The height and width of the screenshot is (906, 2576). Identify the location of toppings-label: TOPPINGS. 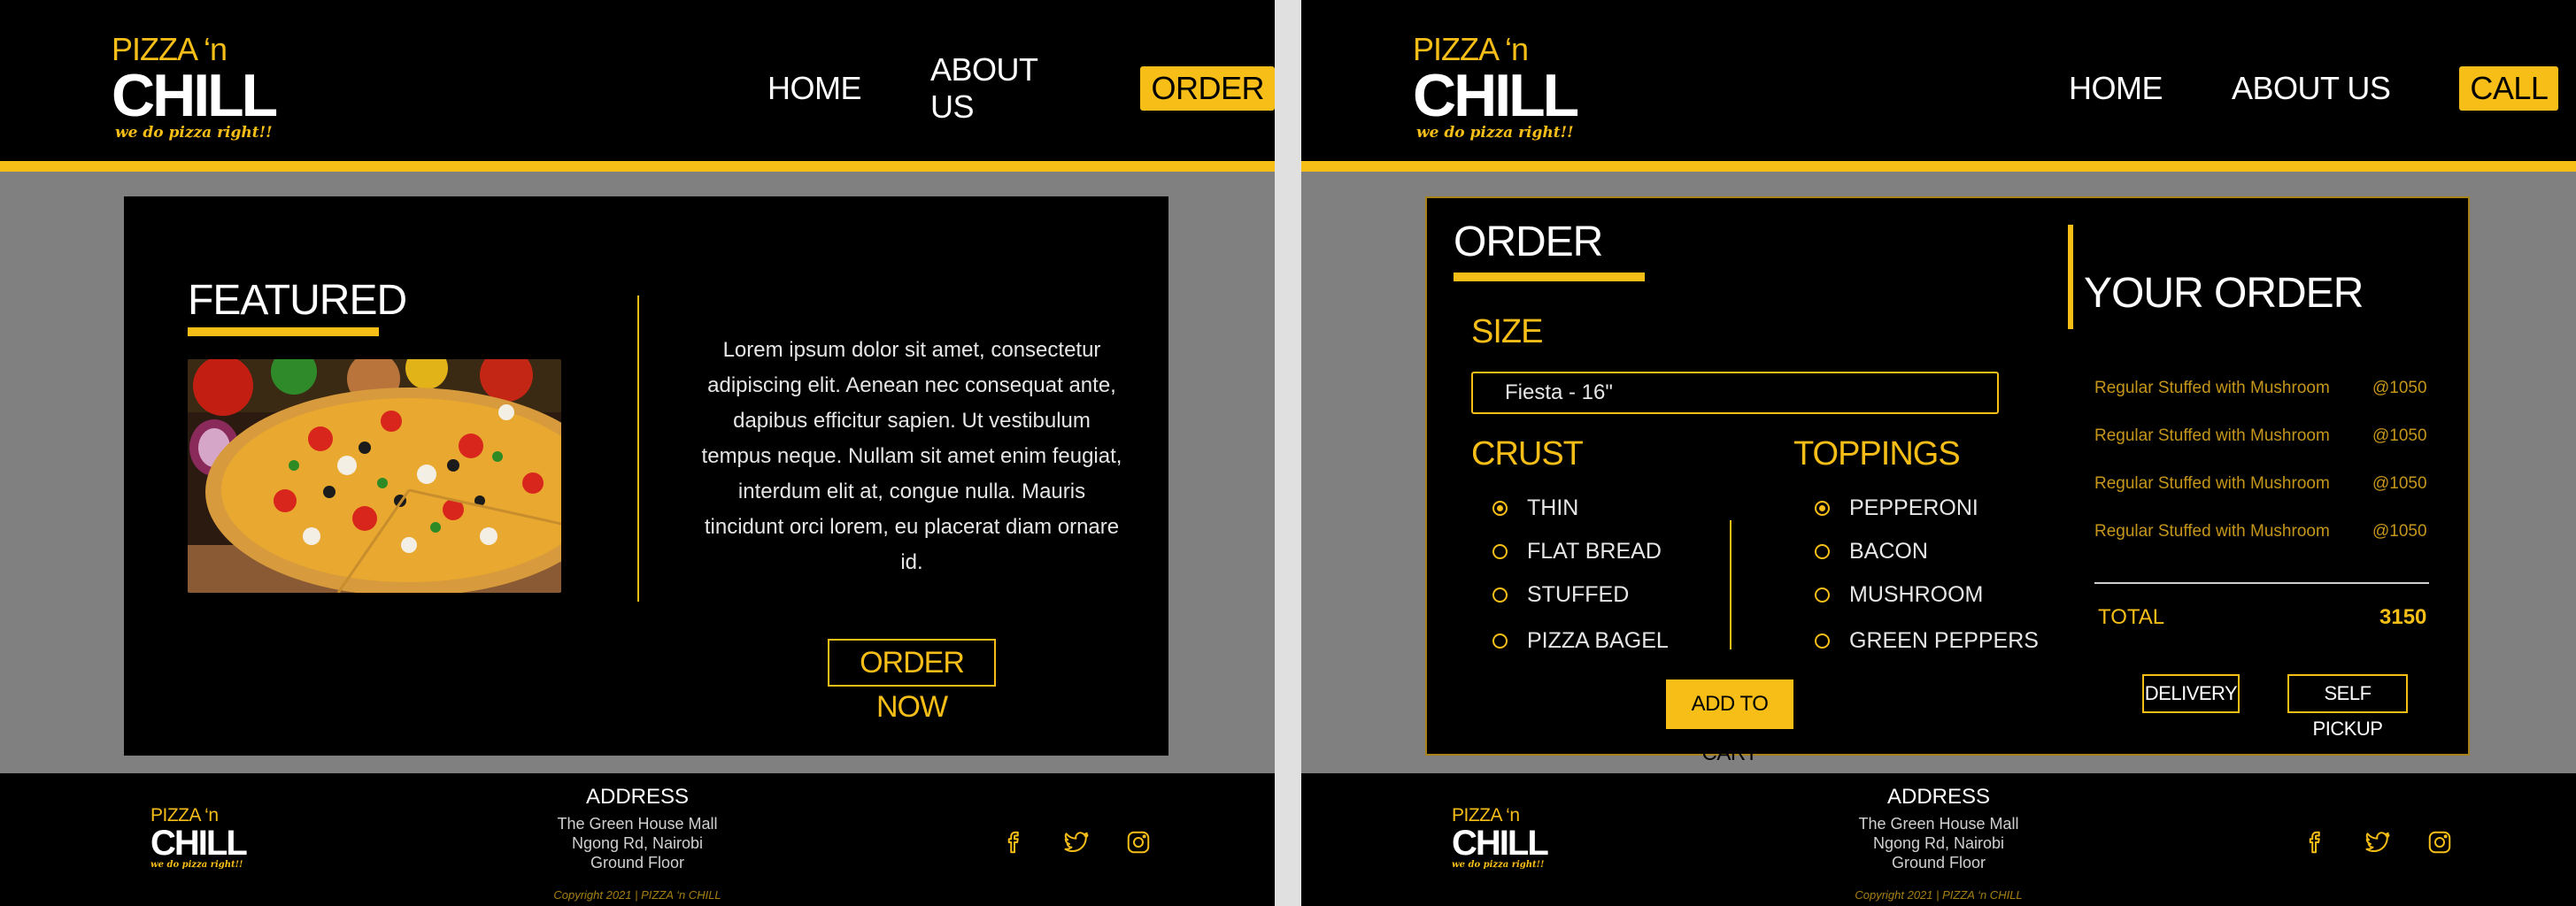
(1877, 453).